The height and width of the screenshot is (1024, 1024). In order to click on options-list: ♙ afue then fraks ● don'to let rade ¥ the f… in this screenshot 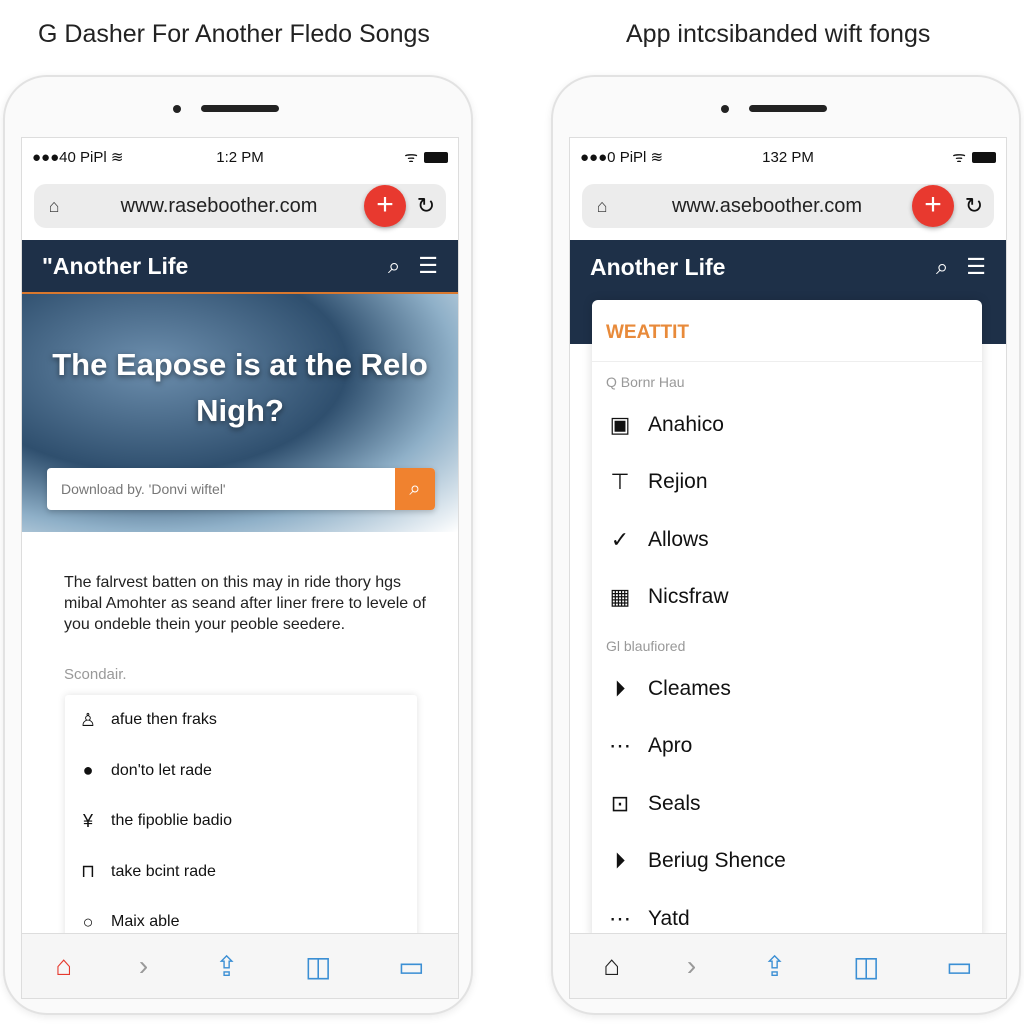, I will do `click(241, 825)`.